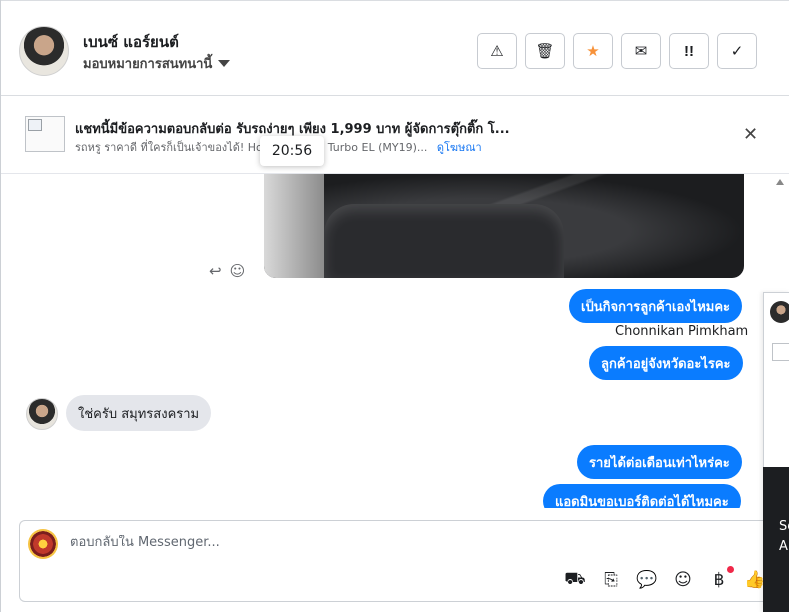 This screenshot has width=789, height=612. What do you see at coordinates (780, 182) in the screenshot?
I see `scroll-up-icon` at bounding box center [780, 182].